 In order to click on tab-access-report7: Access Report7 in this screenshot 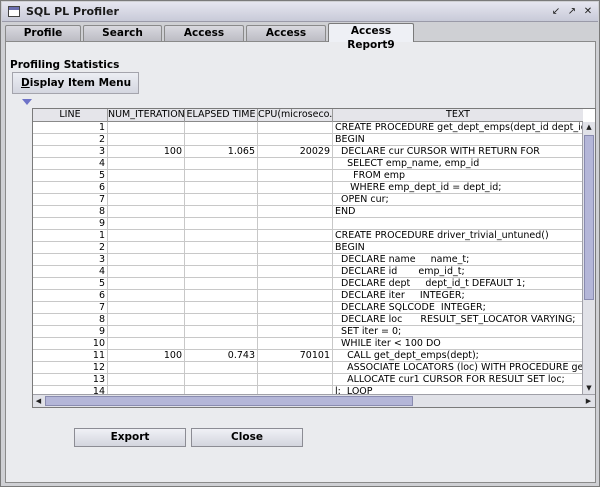, I will do `click(204, 39)`.